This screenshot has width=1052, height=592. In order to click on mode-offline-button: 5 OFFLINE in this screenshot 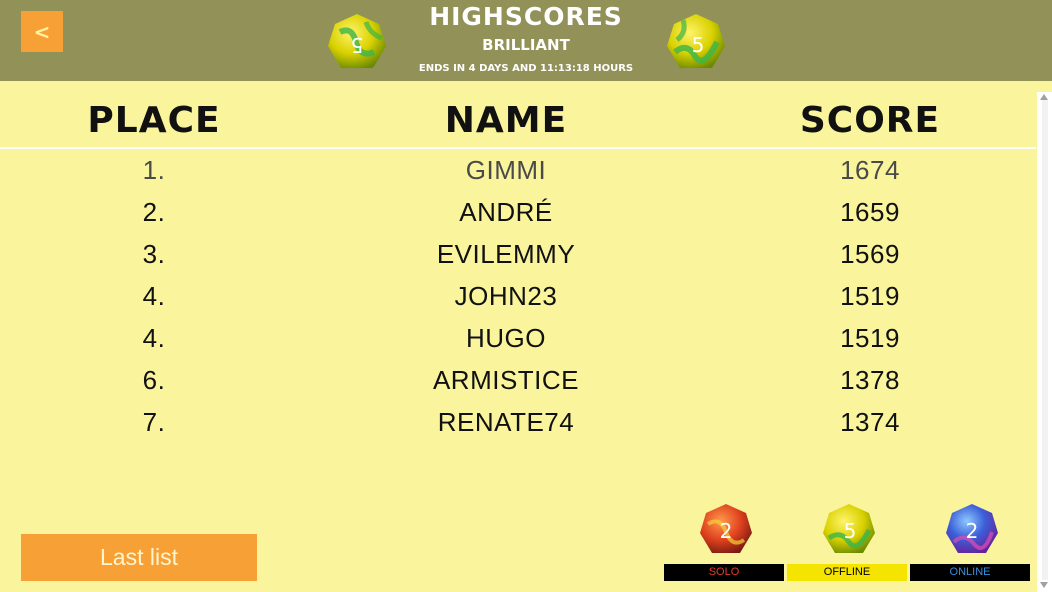, I will do `click(847, 542)`.